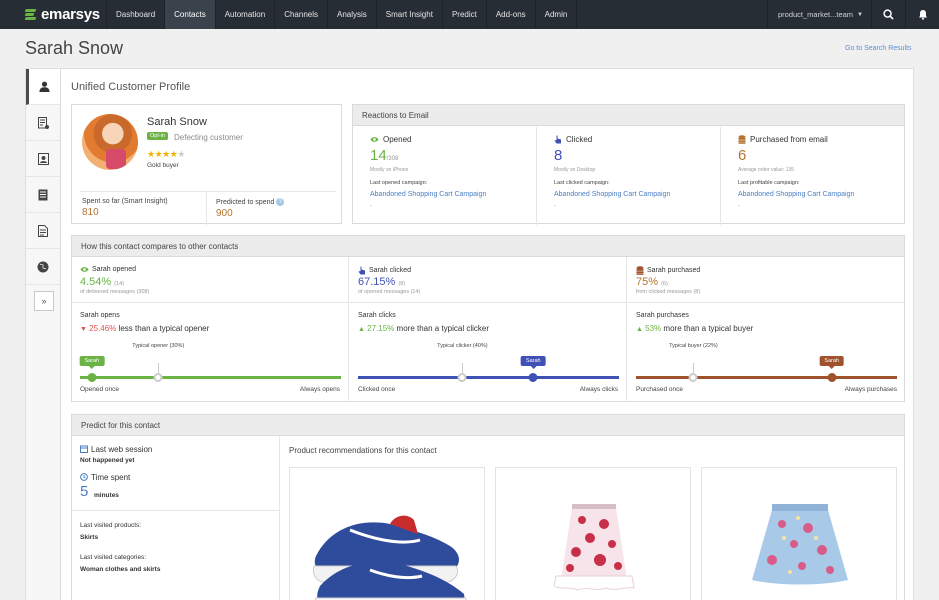 The width and height of the screenshot is (939, 600). Describe the element at coordinates (390, 139) in the screenshot. I see `reaction-label: Opened` at that location.